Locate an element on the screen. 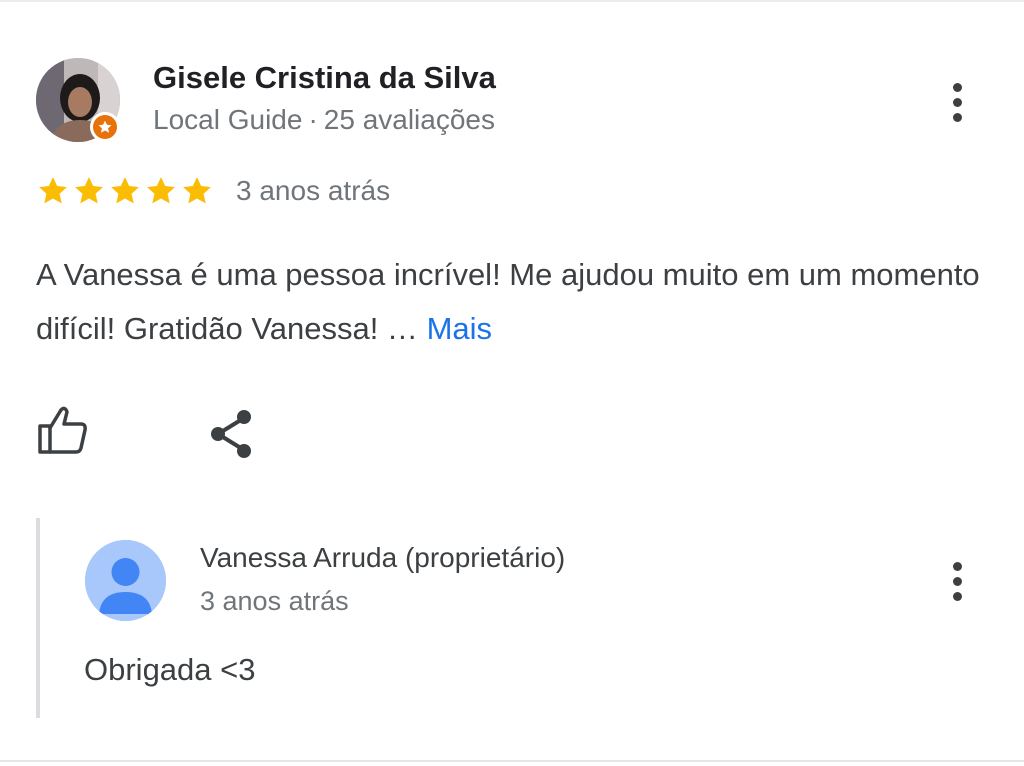  like-button is located at coordinates (63, 430).